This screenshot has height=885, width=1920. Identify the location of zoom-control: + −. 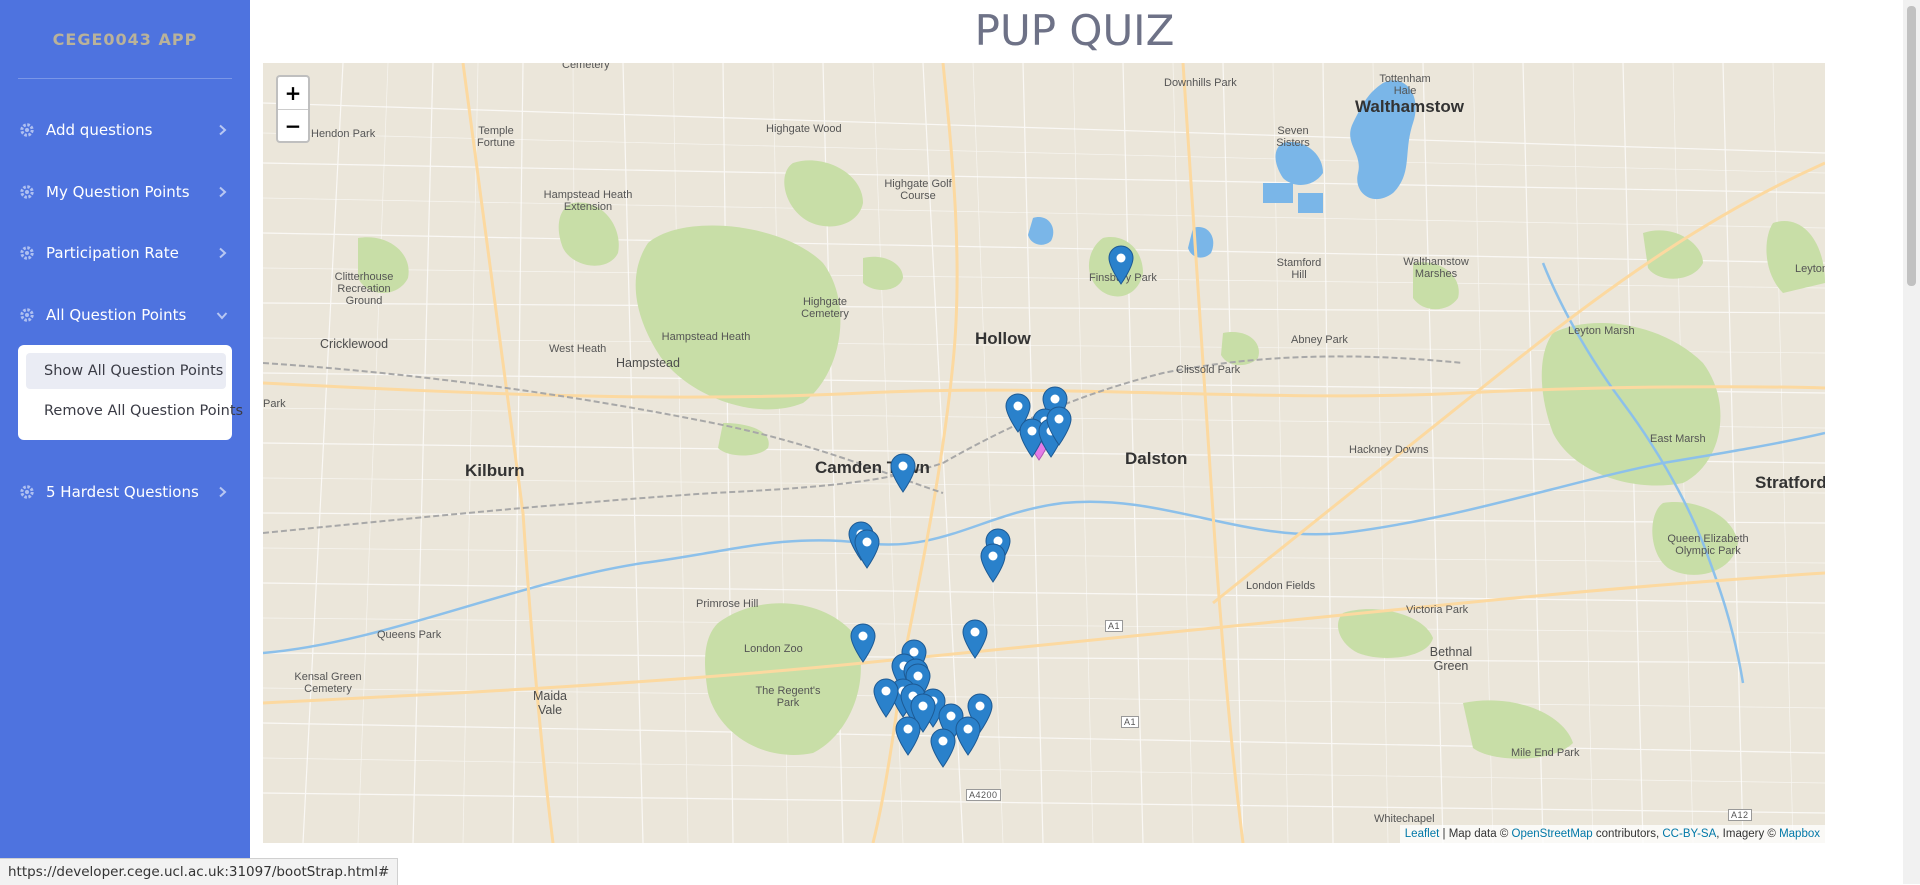
(293, 109).